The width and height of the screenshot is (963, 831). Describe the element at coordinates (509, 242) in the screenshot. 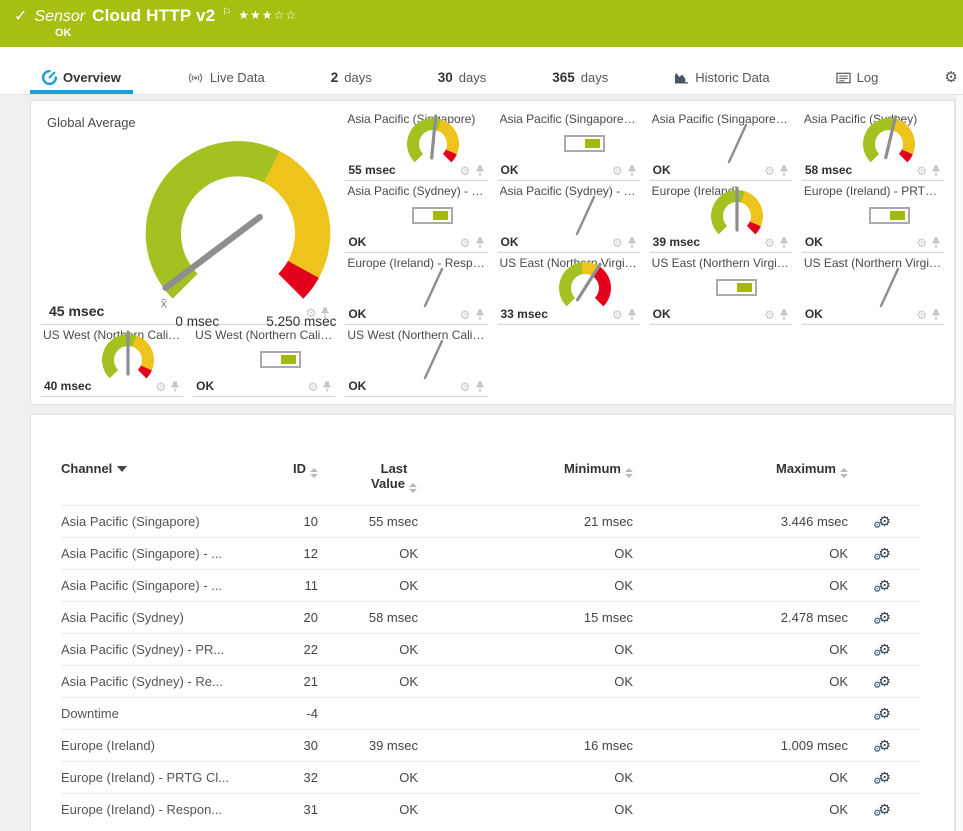

I see `channel-value: OK` at that location.